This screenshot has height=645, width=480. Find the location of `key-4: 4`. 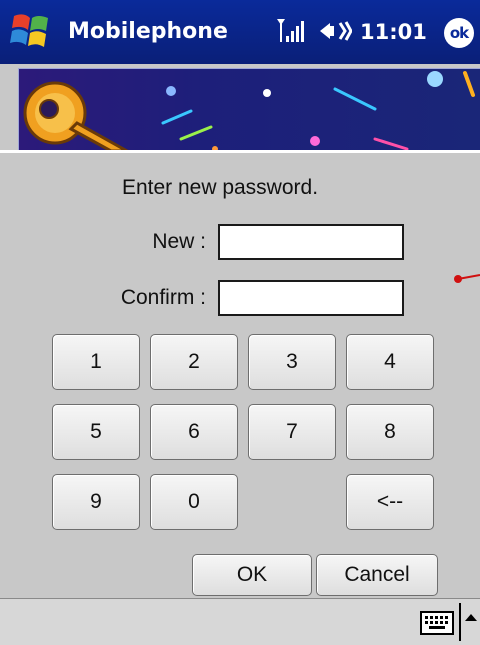

key-4: 4 is located at coordinates (390, 362).